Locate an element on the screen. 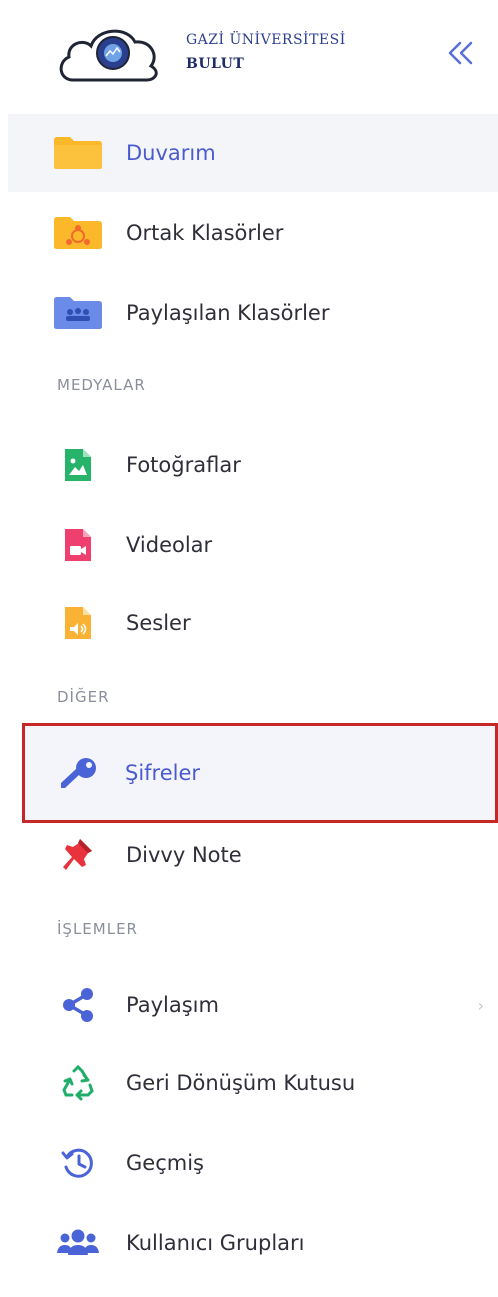 Image resolution: width=498 pixels, height=1297 pixels. nav-item-divvy-note: Divvy Note is located at coordinates (249, 855).